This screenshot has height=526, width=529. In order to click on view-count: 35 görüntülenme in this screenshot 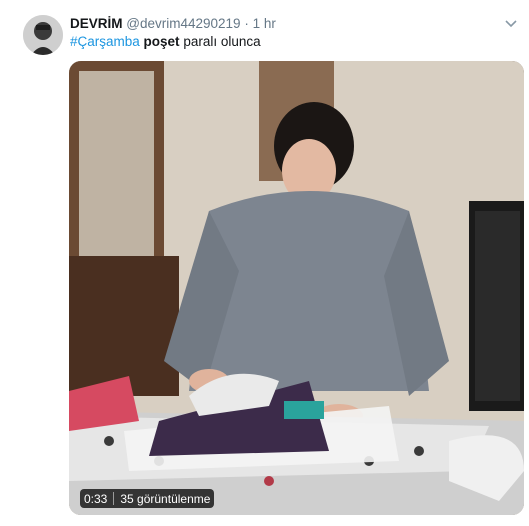, I will do `click(165, 498)`.